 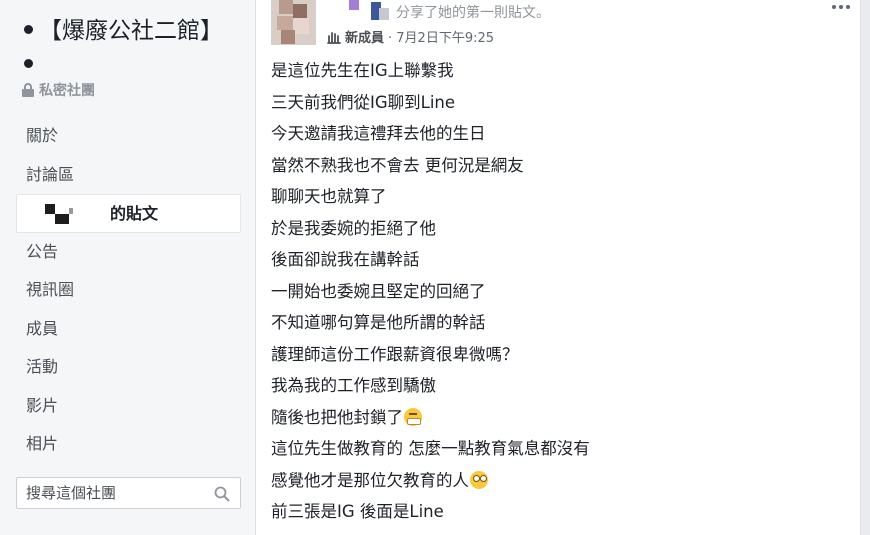 I want to click on post-meta: 新成員 · 7月2日下午9:25, so click(x=410, y=36).